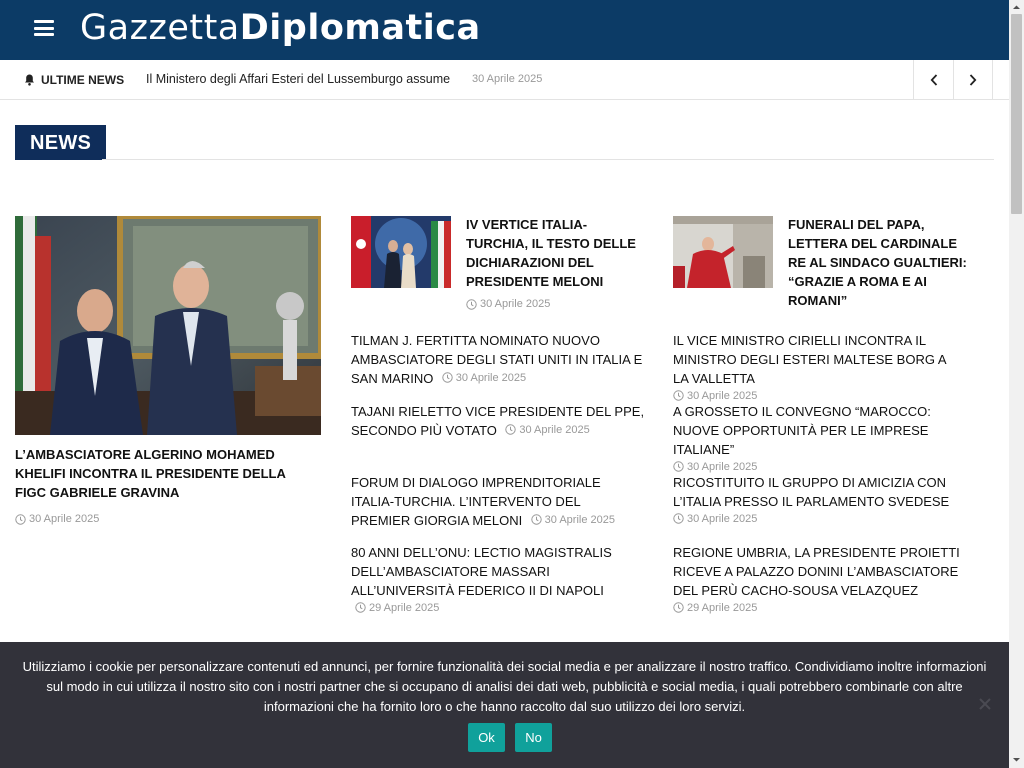  What do you see at coordinates (1016, 759) in the screenshot?
I see `scroll-down-icon` at bounding box center [1016, 759].